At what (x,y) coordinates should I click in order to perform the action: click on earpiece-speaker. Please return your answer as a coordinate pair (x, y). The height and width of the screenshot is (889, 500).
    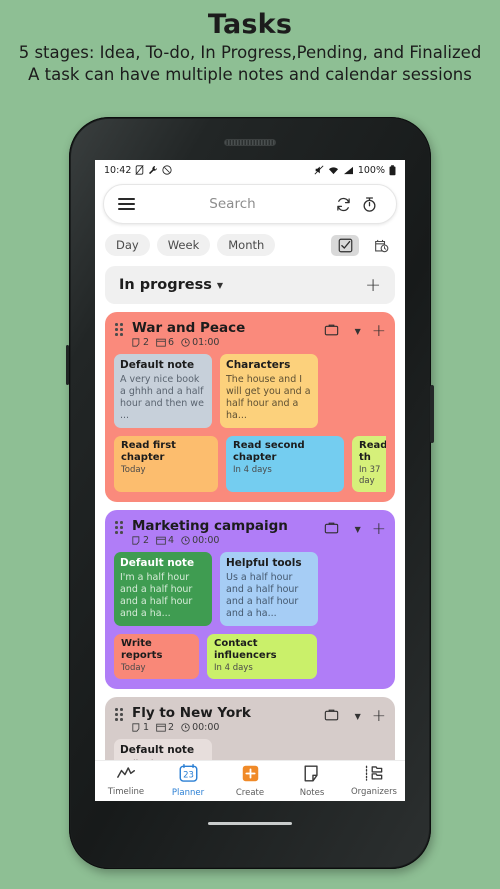
    Looking at the image, I should click on (250, 142).